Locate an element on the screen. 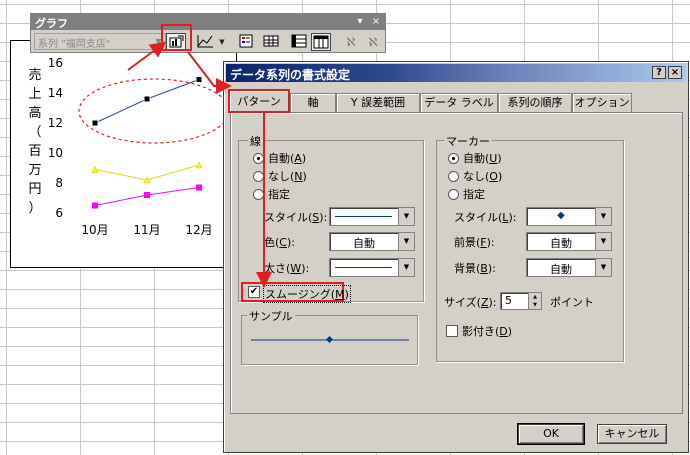  tab-data-labels: データ ラベル is located at coordinates (459, 102).